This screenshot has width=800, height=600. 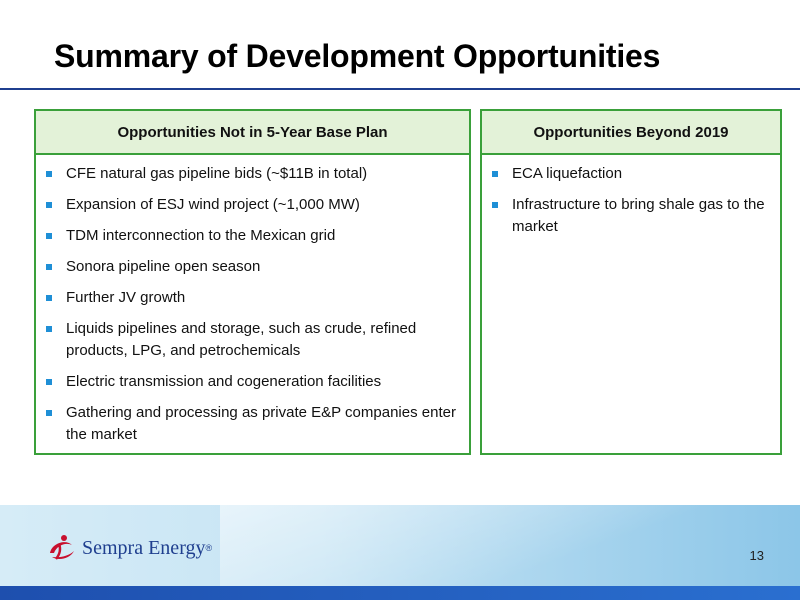 What do you see at coordinates (400, 593) in the screenshot?
I see `footer-bar` at bounding box center [400, 593].